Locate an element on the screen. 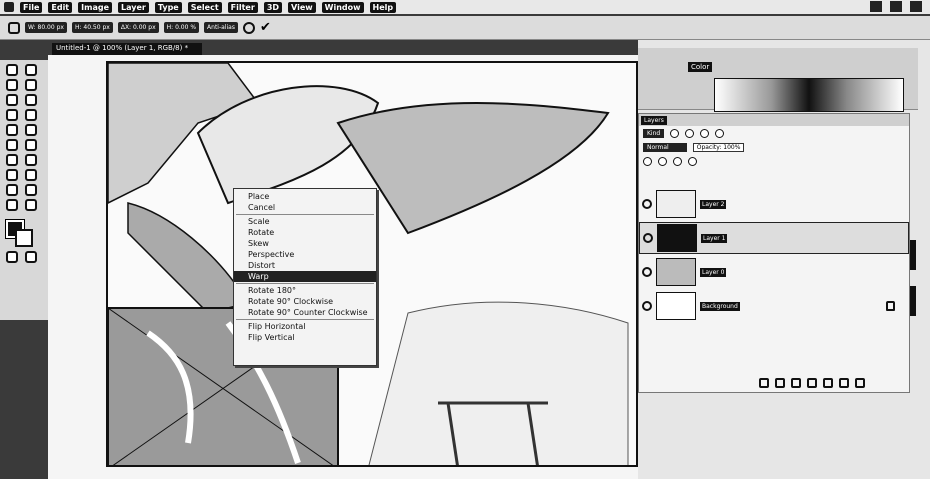  type-tool-icon is located at coordinates (31, 175).